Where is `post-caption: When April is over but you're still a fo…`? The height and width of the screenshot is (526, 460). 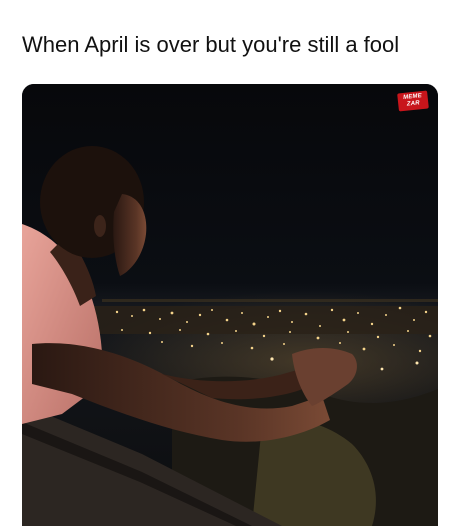 post-caption: When April is over but you're still a fo… is located at coordinates (211, 44).